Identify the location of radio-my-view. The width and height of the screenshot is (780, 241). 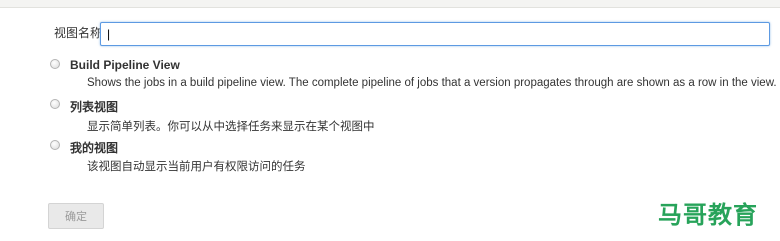
(55, 145).